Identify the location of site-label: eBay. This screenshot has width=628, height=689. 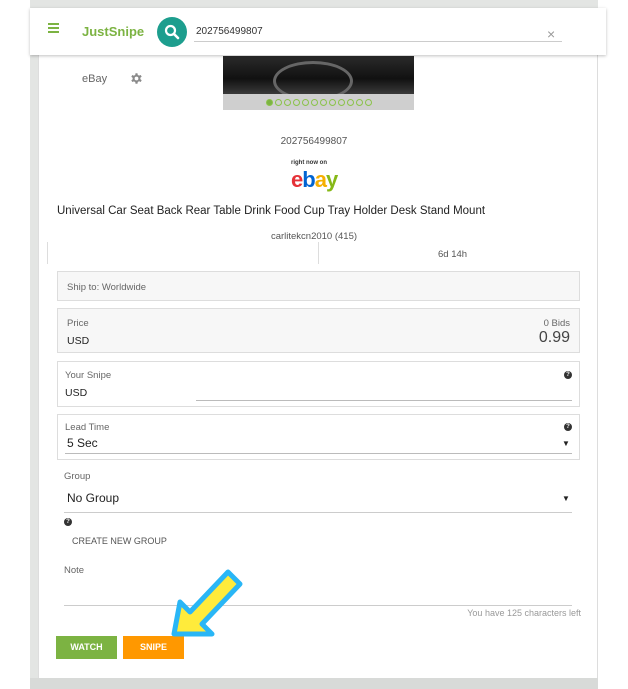
(95, 79).